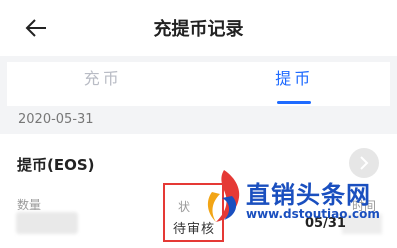  Describe the element at coordinates (313, 214) in the screenshot. I see `watermark-url: www.dstoutiao.com` at that location.